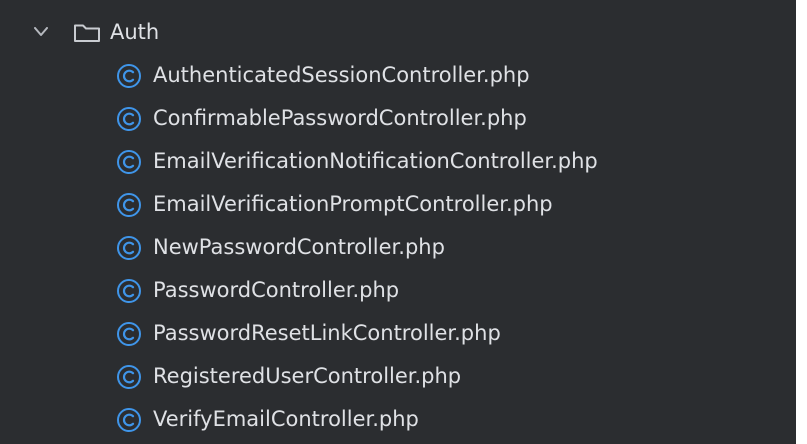 The width and height of the screenshot is (807, 444). I want to click on file-label: PasswordController.php, so click(276, 290).